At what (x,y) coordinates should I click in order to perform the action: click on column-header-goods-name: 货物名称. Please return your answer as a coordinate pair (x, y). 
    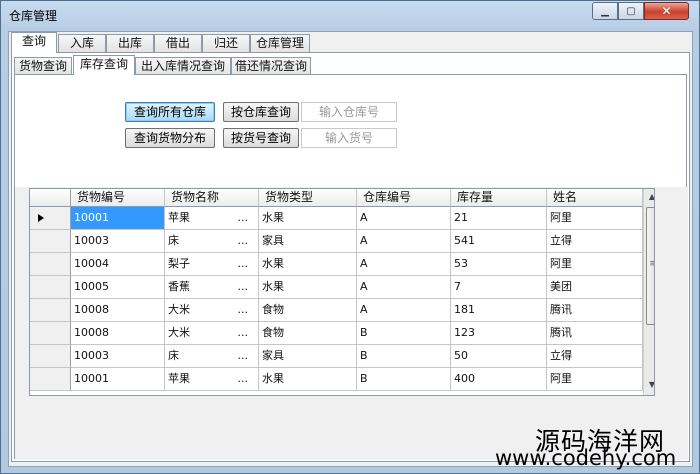
    Looking at the image, I should click on (212, 198).